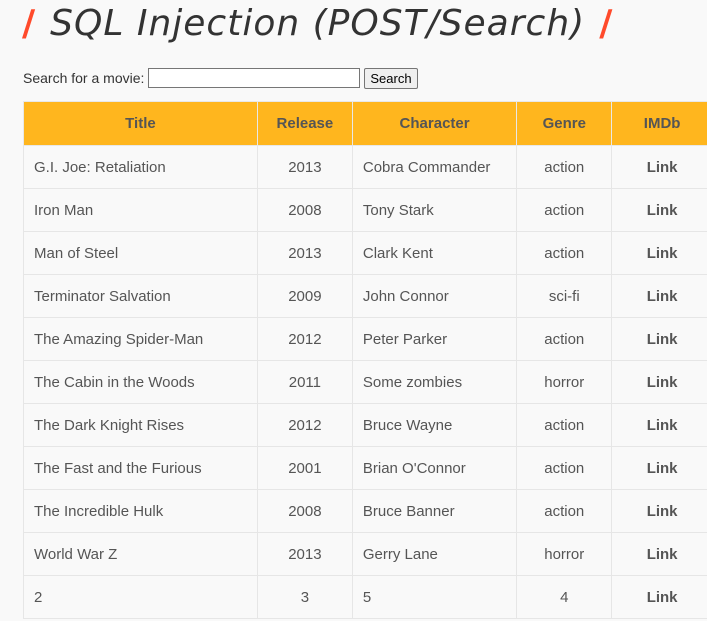 The width and height of the screenshot is (707, 621). Describe the element at coordinates (254, 78) in the screenshot. I see `search-input` at that location.